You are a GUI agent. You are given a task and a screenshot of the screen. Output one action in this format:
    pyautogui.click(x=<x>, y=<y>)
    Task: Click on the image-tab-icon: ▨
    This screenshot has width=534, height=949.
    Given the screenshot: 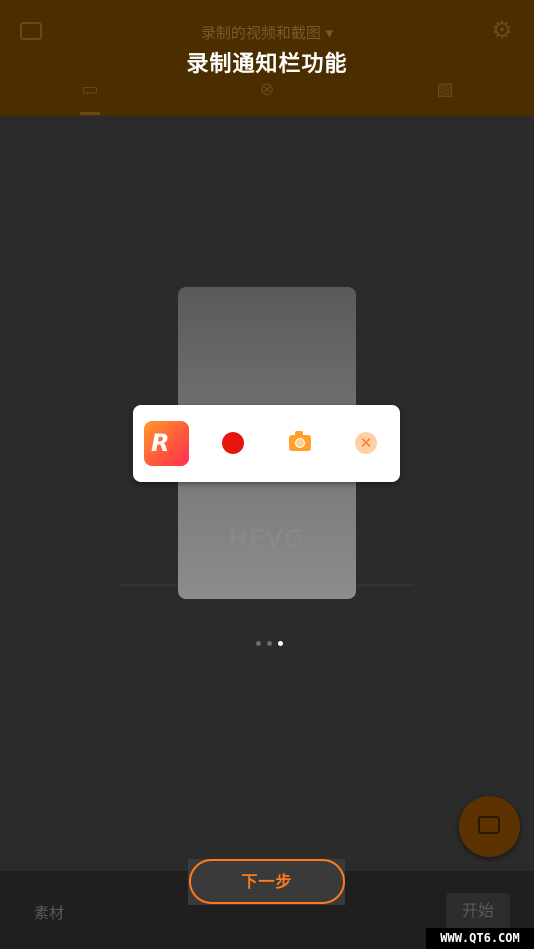 What is the action you would take?
    pyautogui.click(x=445, y=89)
    